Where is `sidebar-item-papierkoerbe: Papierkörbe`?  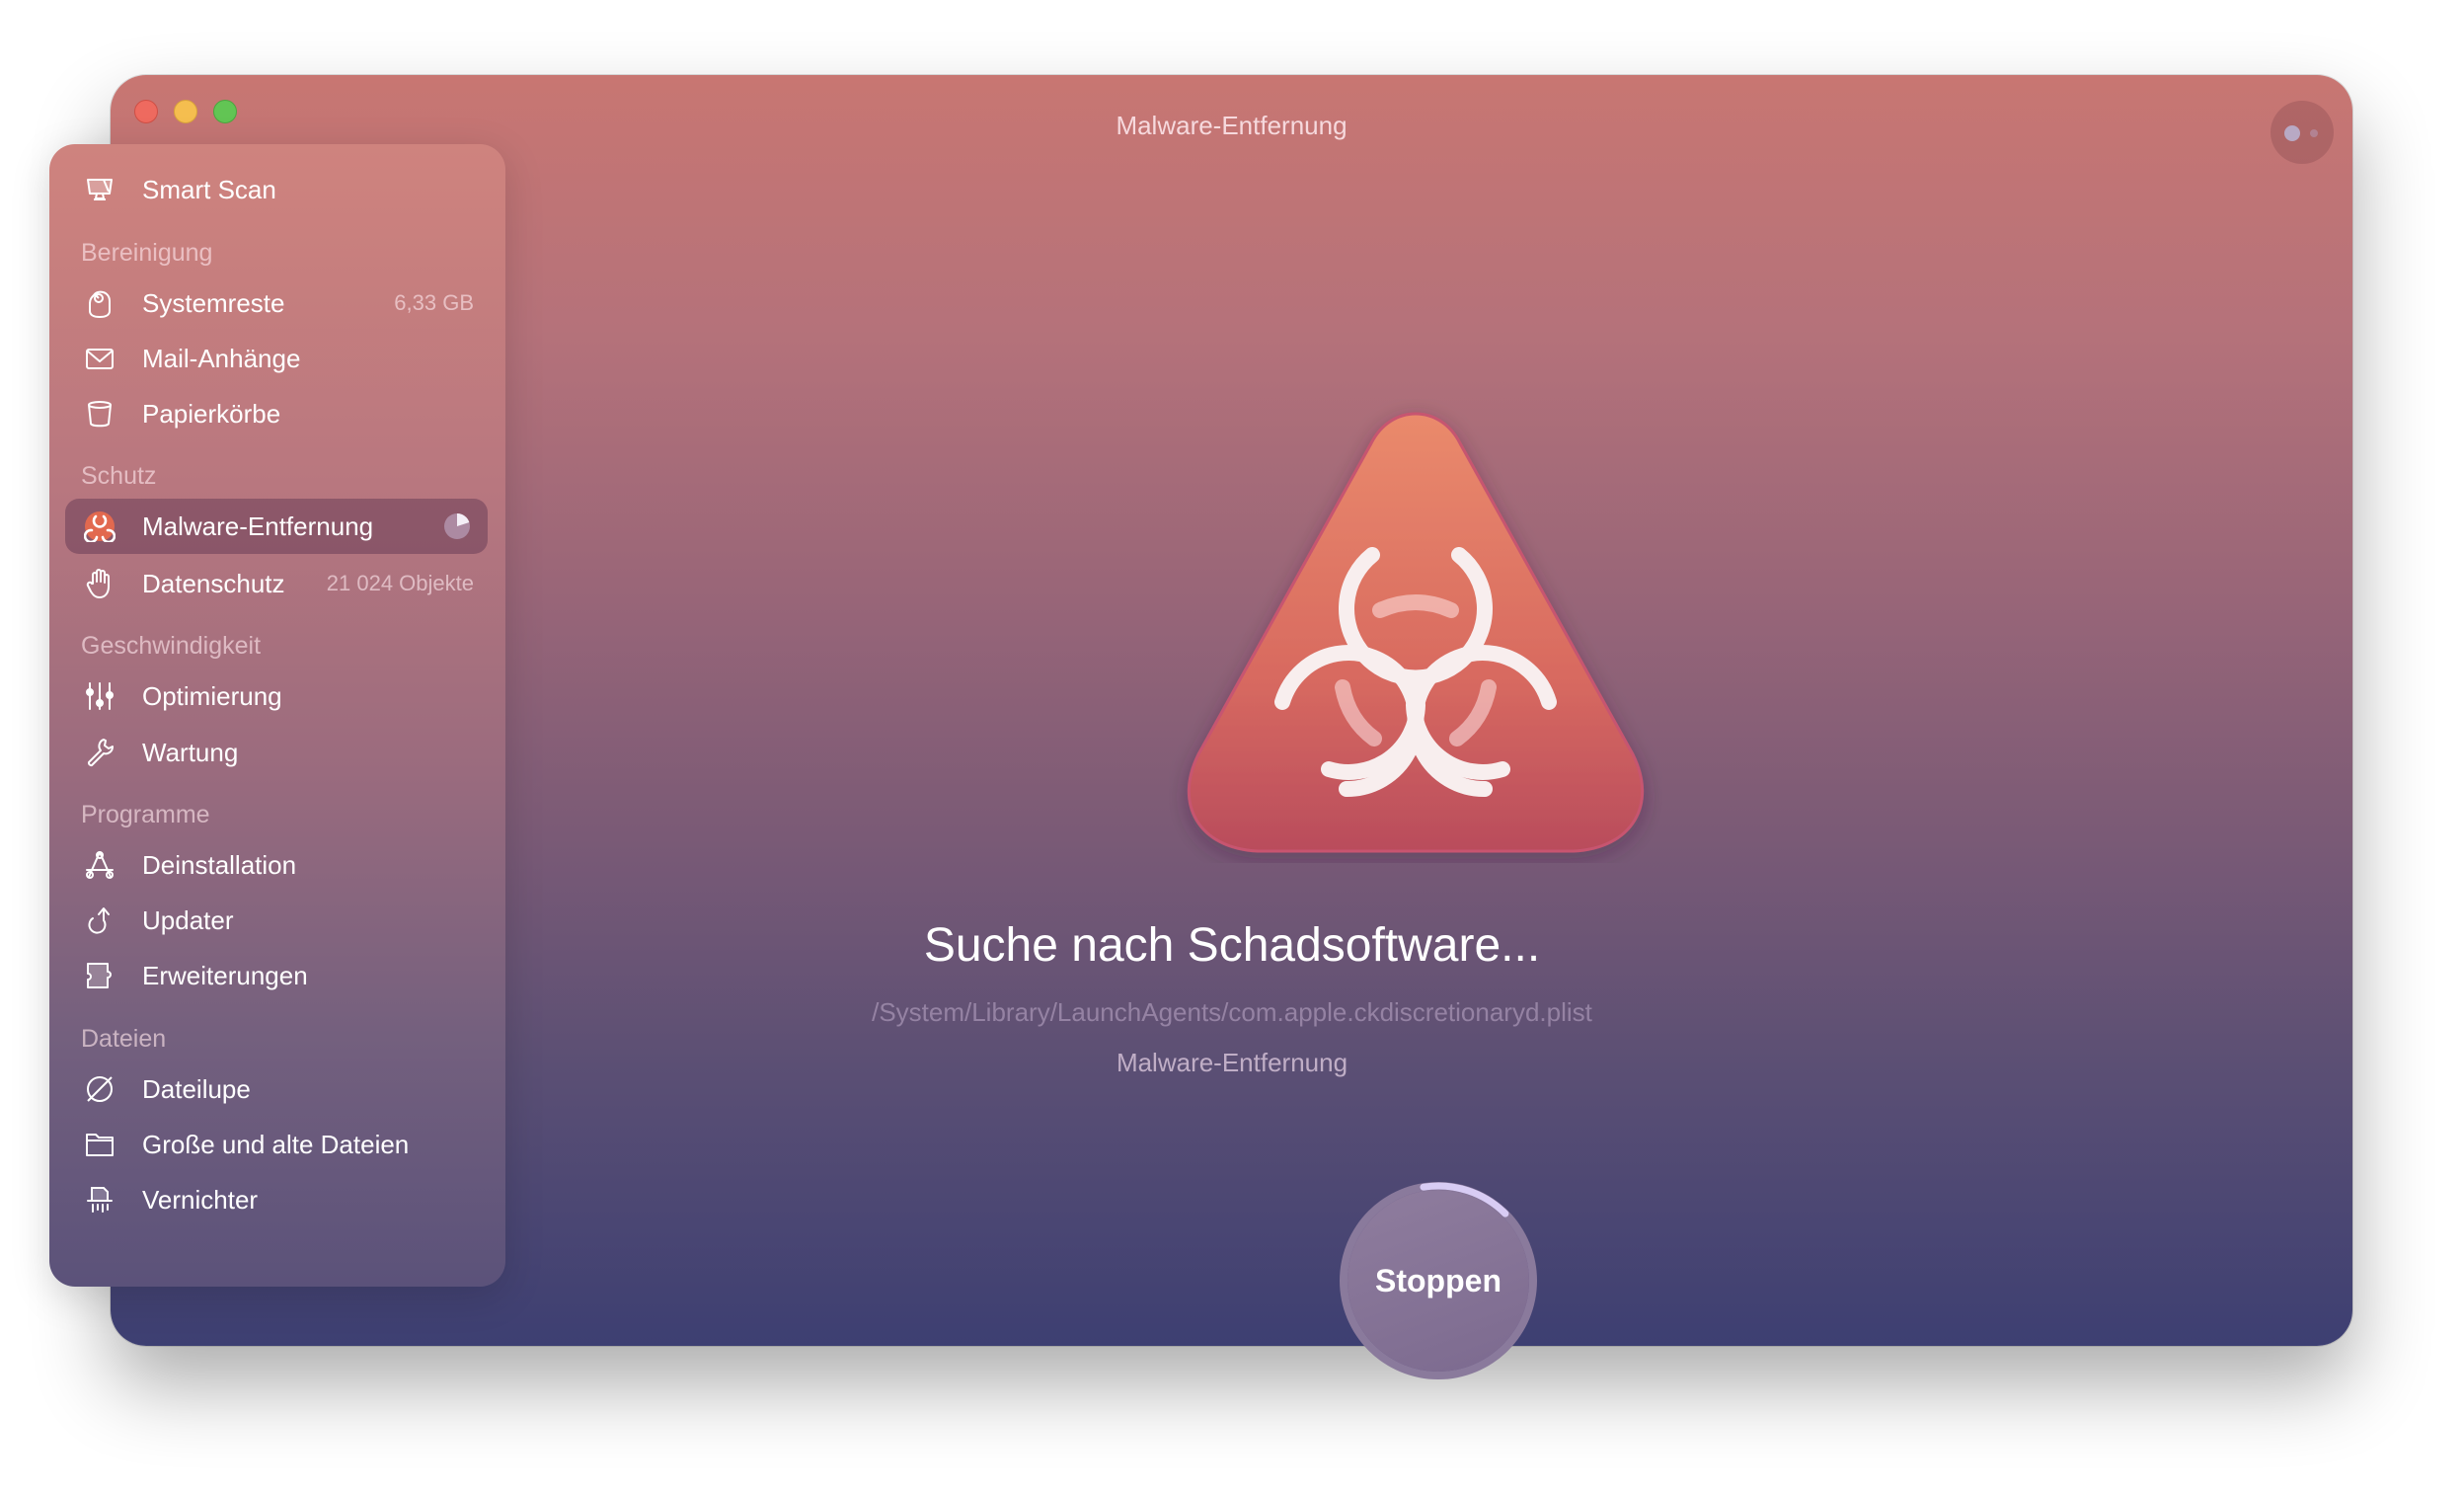 sidebar-item-papierkoerbe: Papierkörbe is located at coordinates (276, 413).